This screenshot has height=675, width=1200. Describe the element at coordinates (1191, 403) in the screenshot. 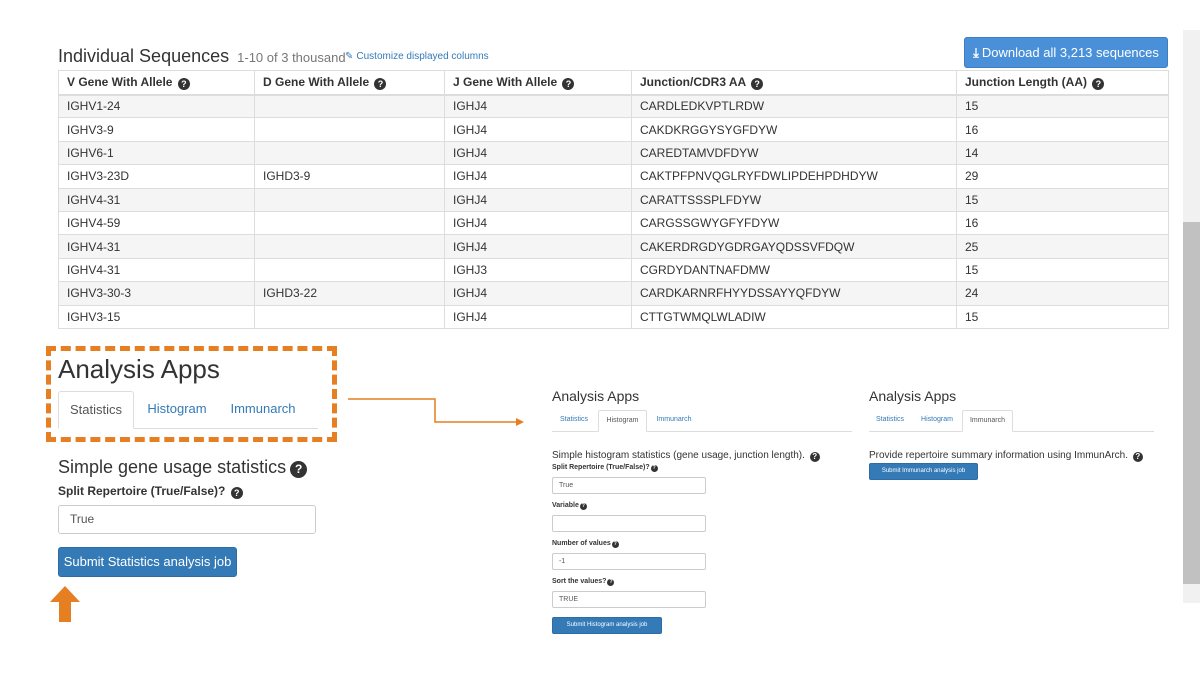

I see `scrollbar-thumb` at that location.